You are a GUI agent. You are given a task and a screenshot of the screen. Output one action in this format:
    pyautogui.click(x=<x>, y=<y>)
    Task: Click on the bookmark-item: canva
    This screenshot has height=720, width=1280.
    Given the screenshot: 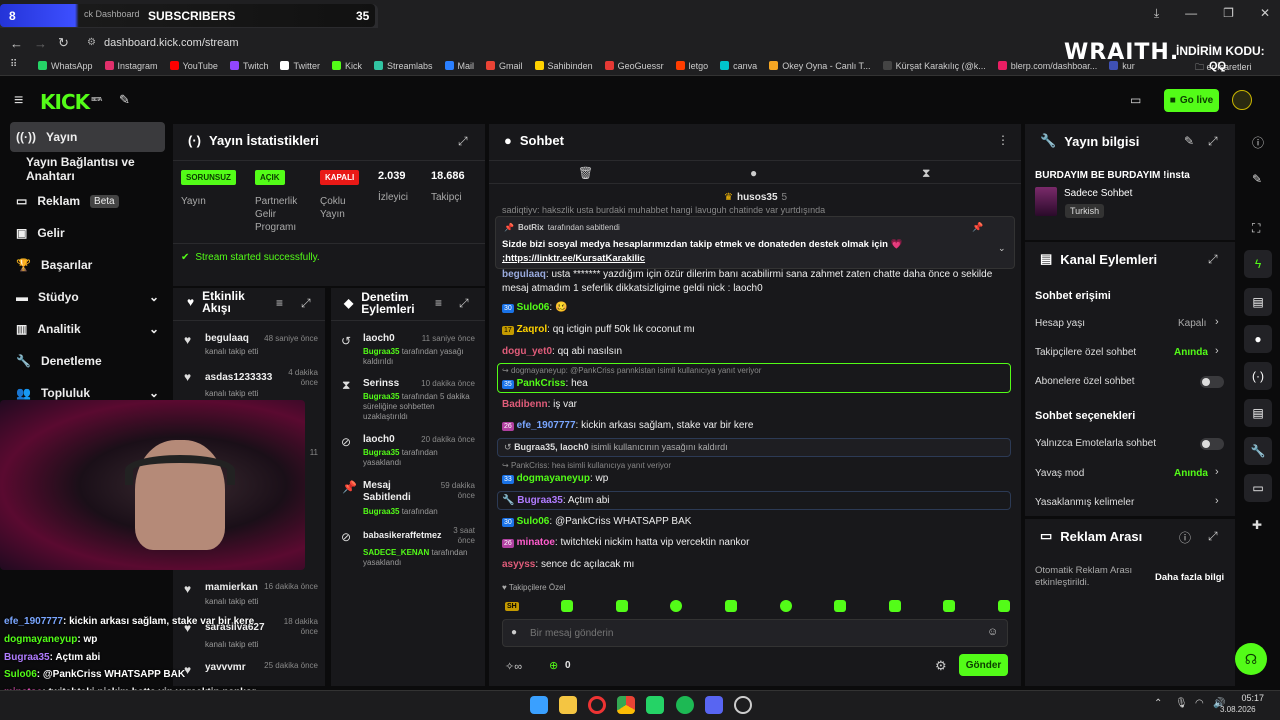 What is the action you would take?
    pyautogui.click(x=738, y=66)
    